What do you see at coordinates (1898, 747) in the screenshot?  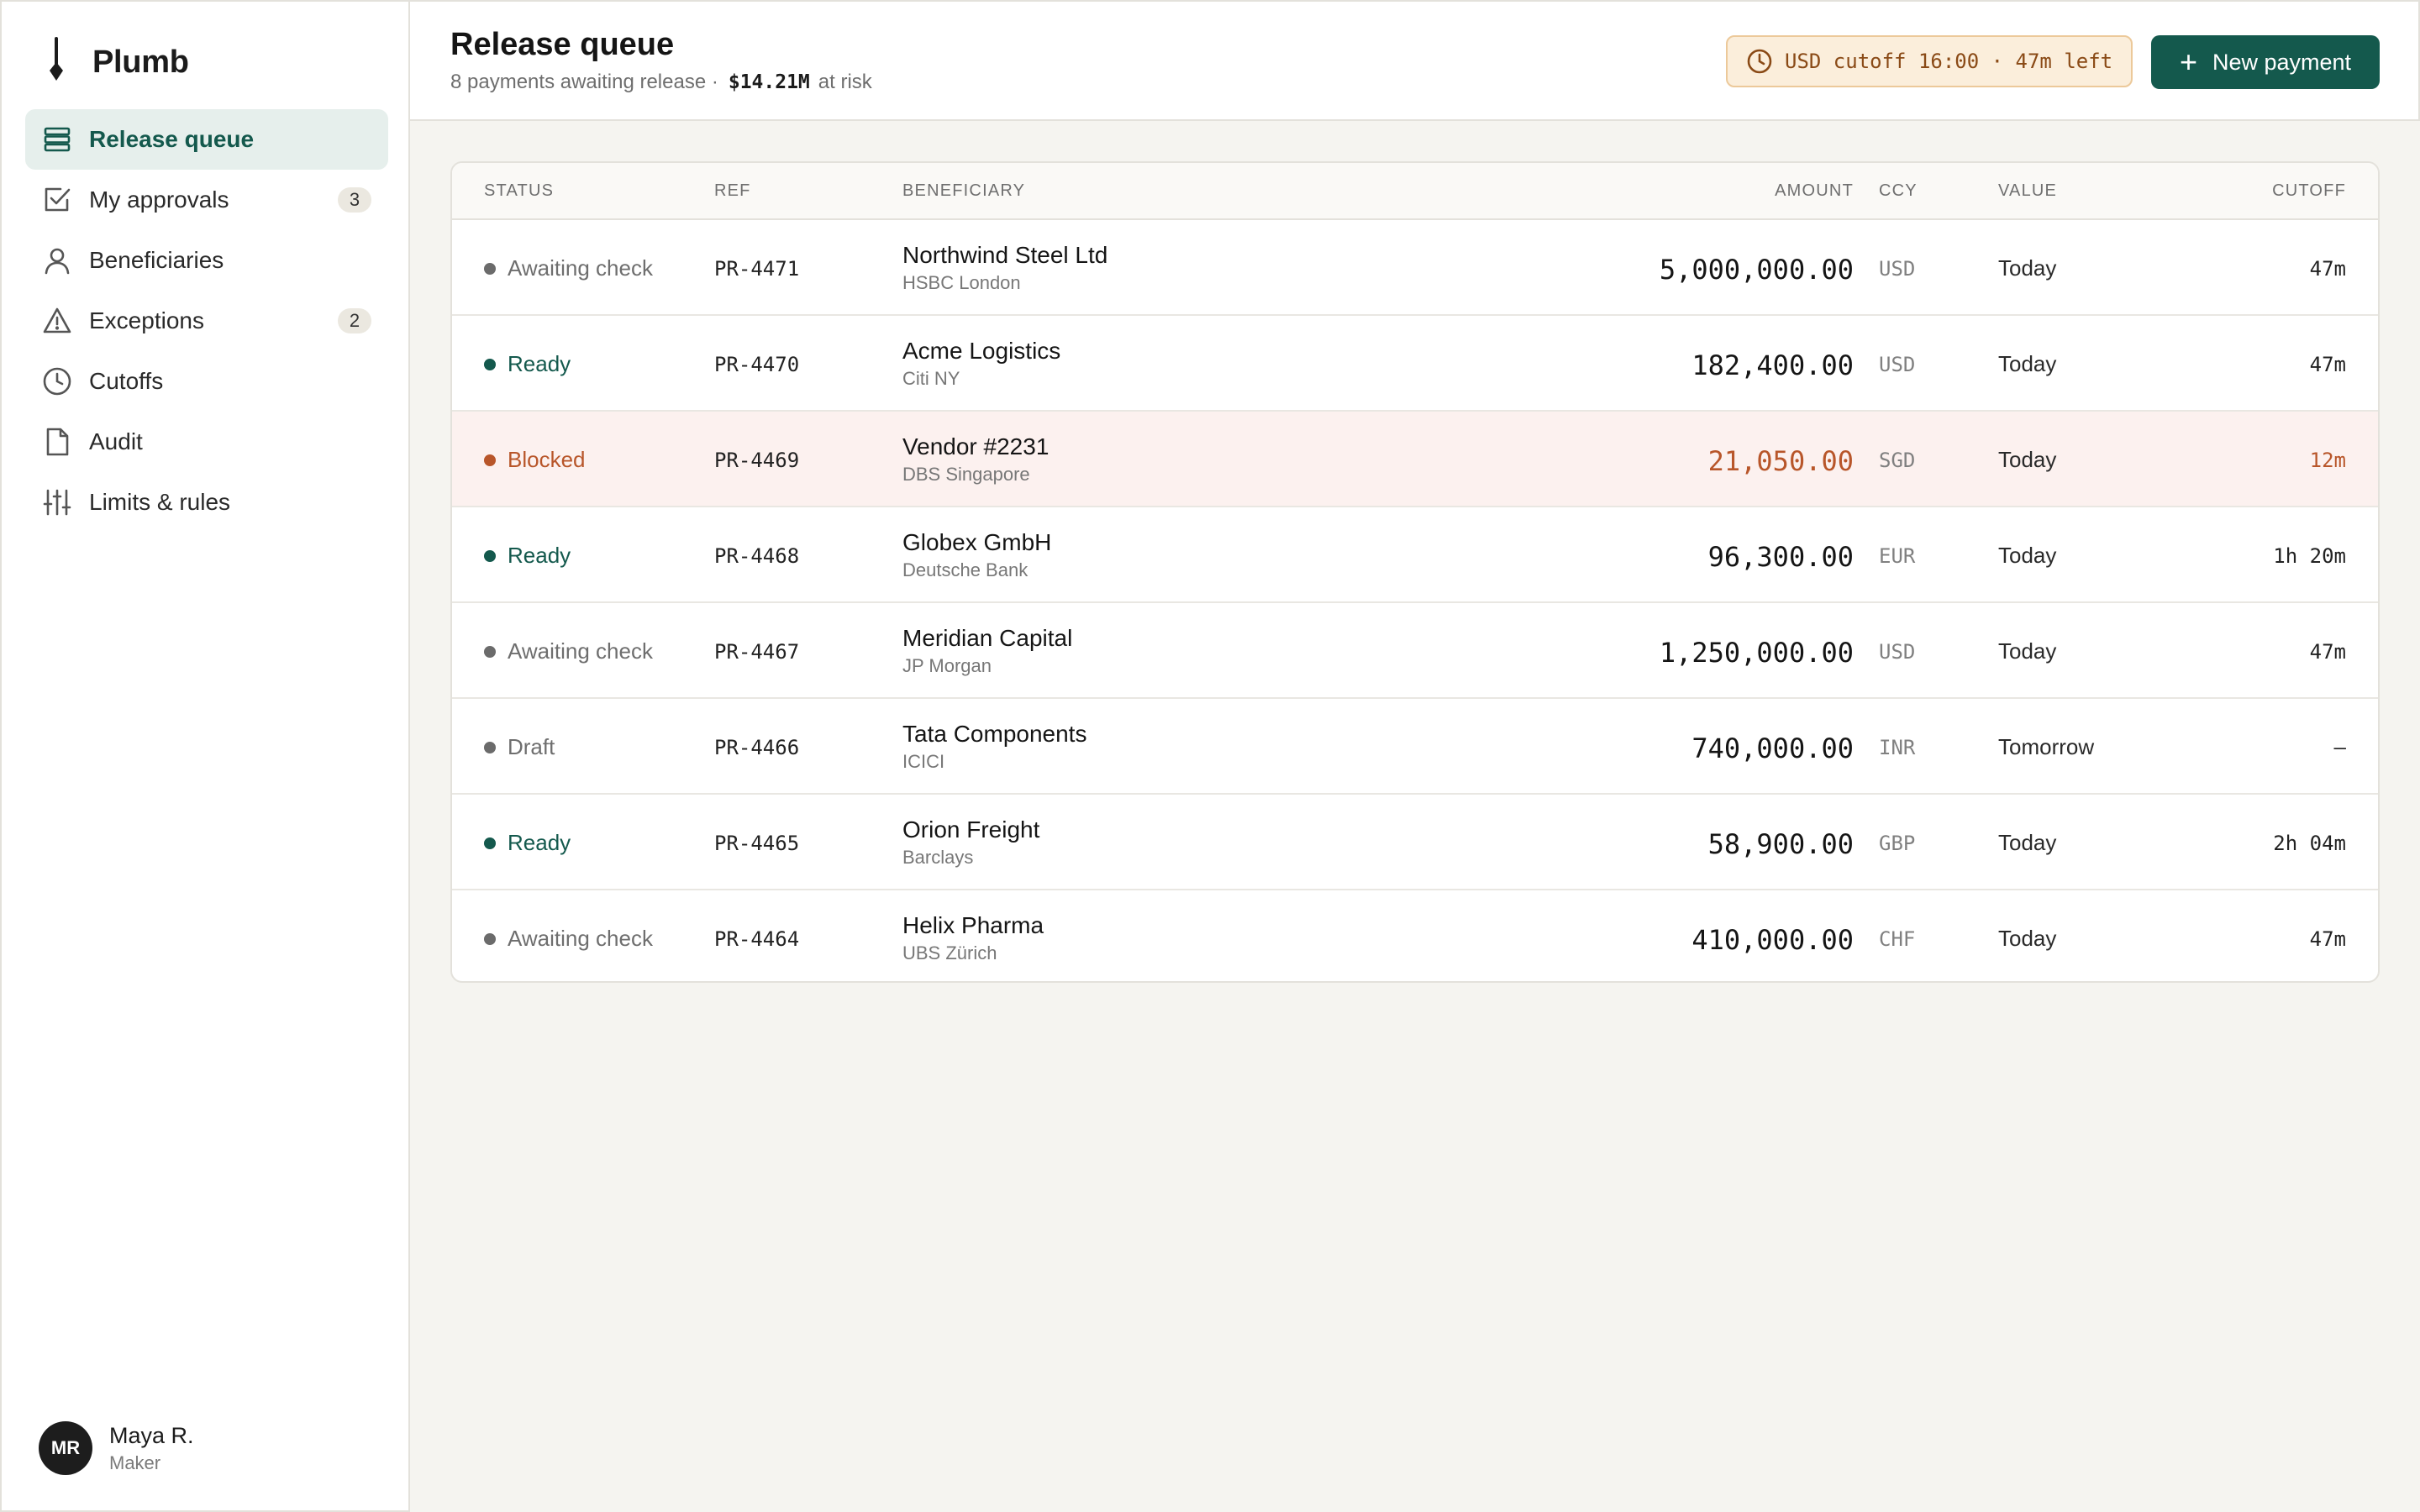 I see `payment-currency: INR` at bounding box center [1898, 747].